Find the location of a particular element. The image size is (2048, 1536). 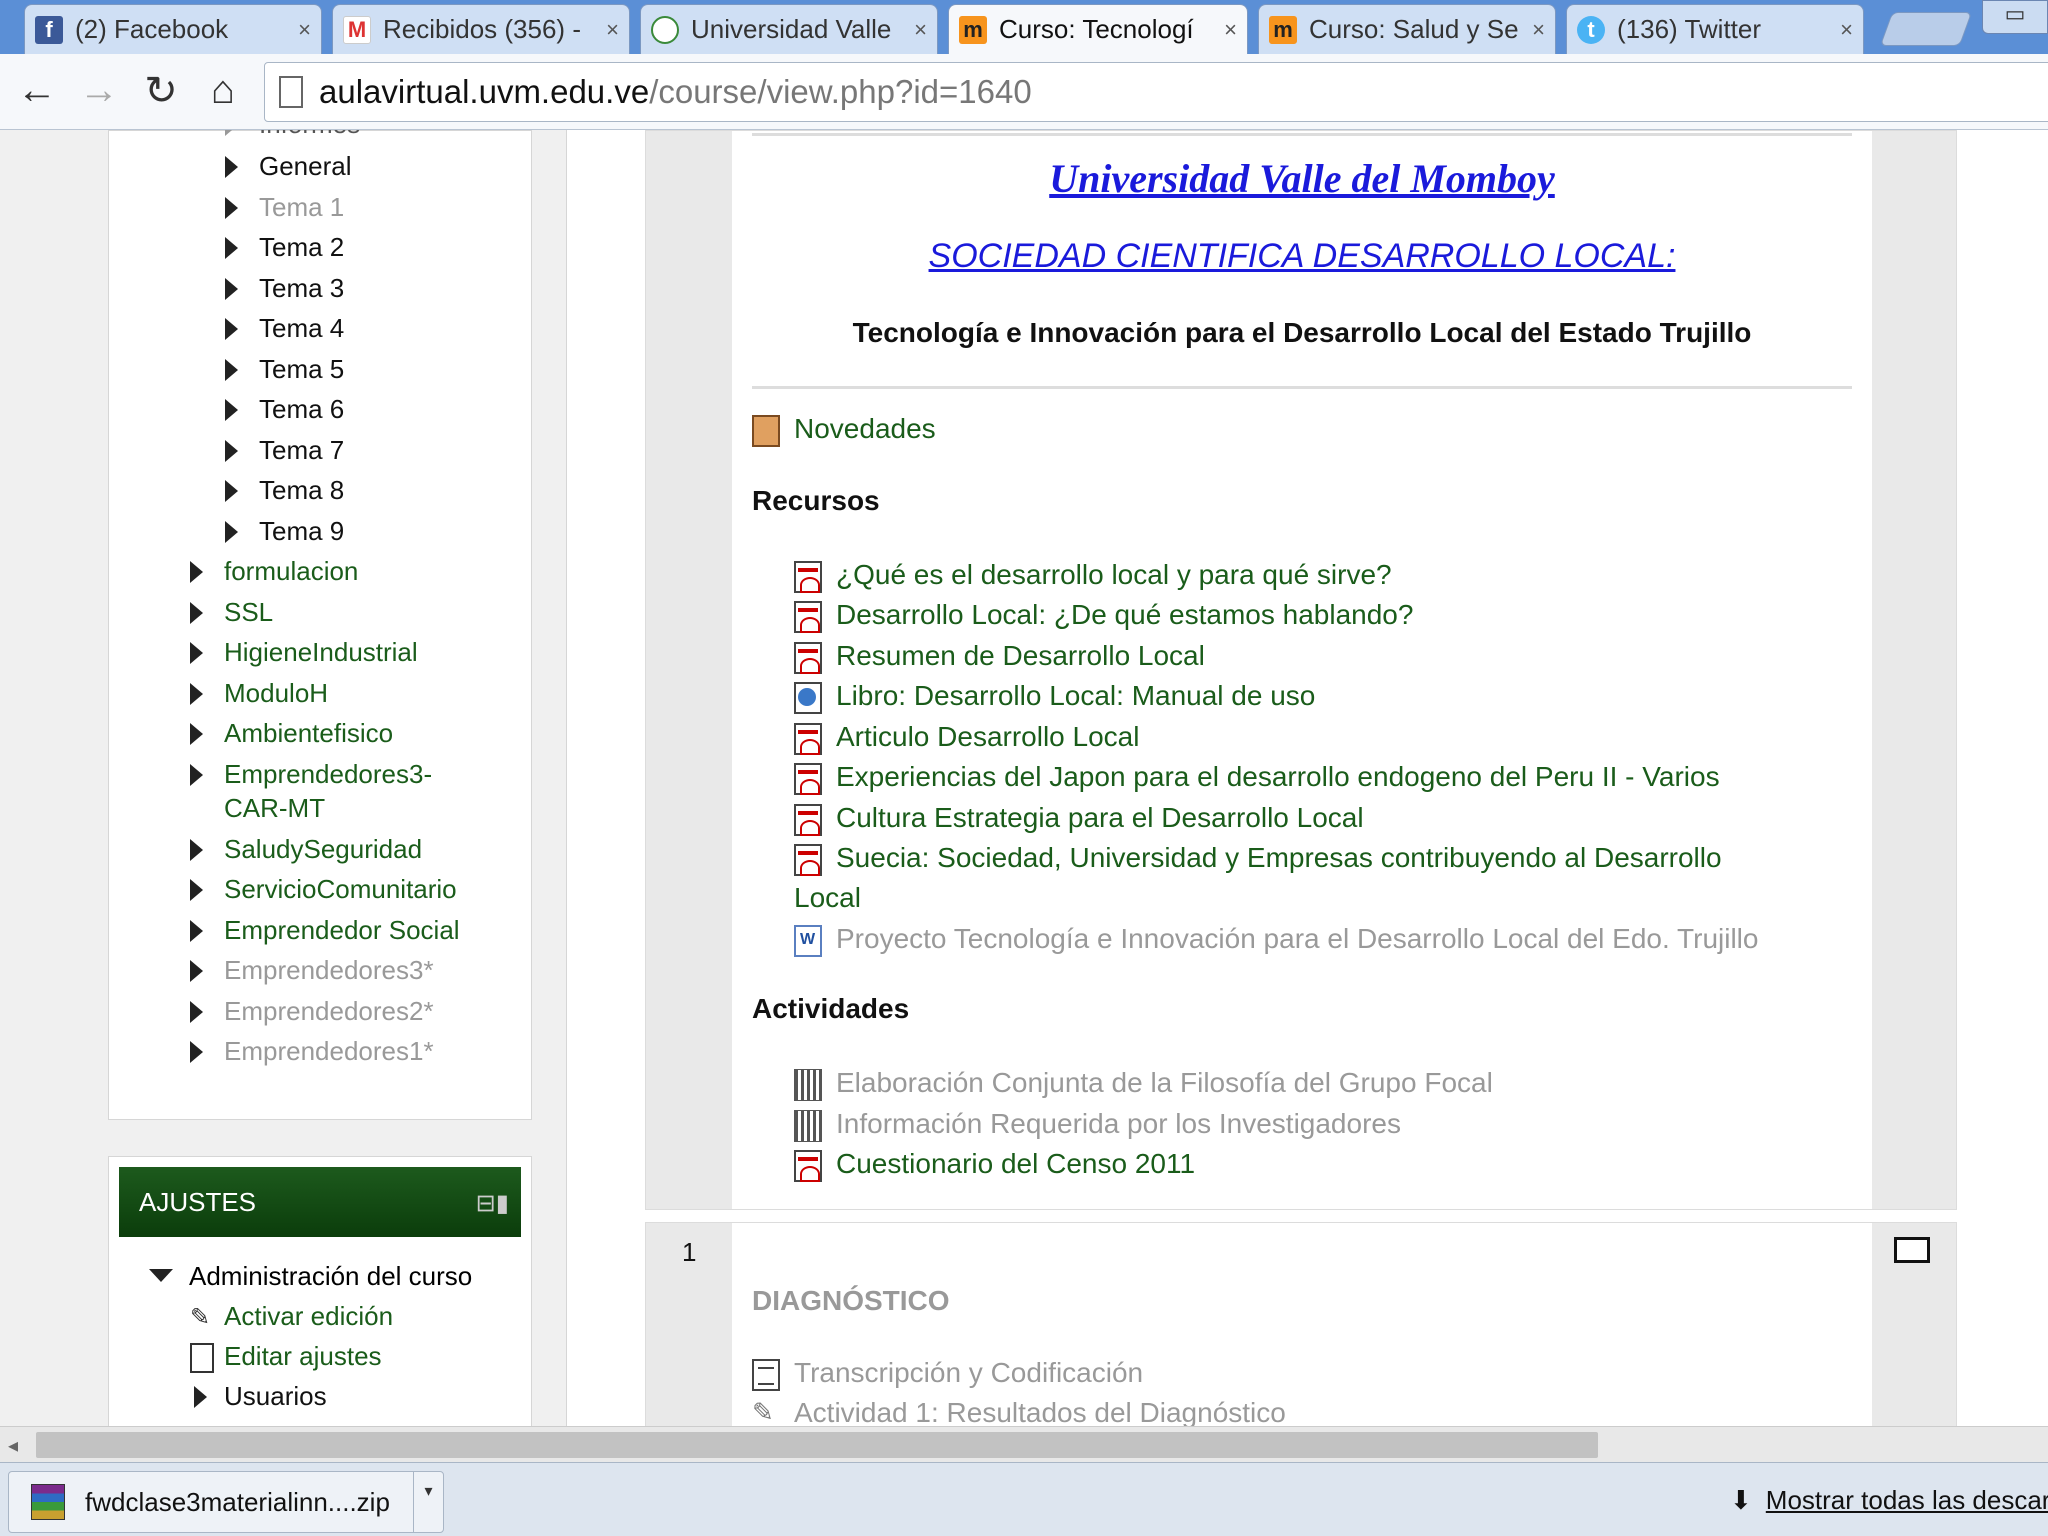

show-all-downloads-link: ⬇Mostrar todas las descargas is located at coordinates (1889, 1500).